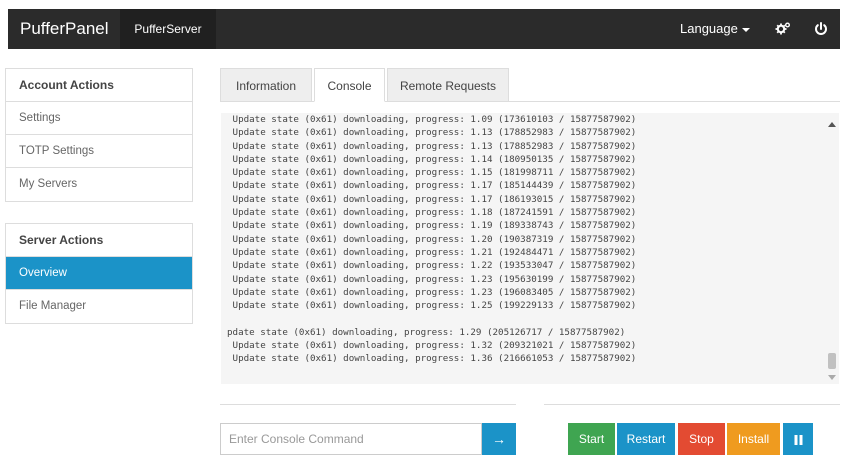 This screenshot has width=846, height=457. What do you see at coordinates (368, 404) in the screenshot?
I see `divider-left` at bounding box center [368, 404].